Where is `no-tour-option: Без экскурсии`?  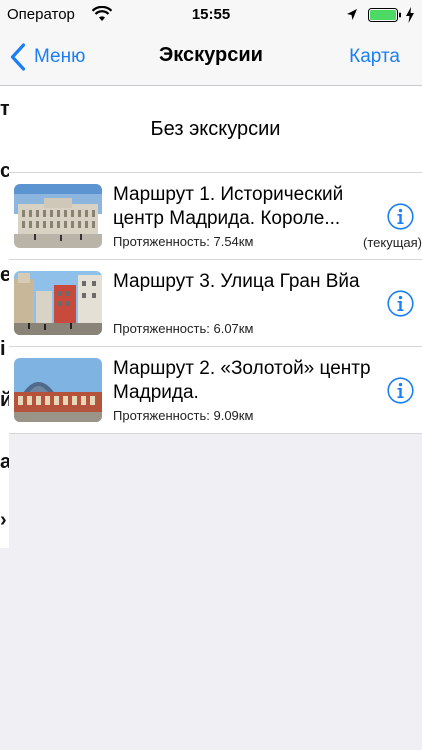
no-tour-option: Без экскурсии is located at coordinates (215, 129).